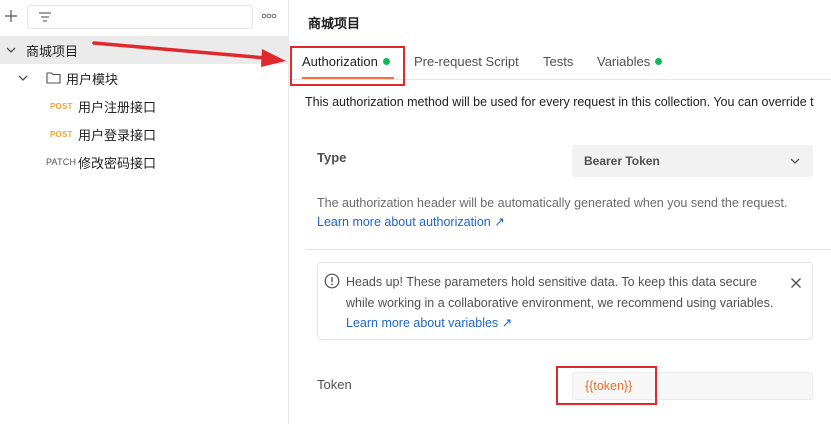 This screenshot has width=831, height=424. I want to click on token-label: Token, so click(334, 384).